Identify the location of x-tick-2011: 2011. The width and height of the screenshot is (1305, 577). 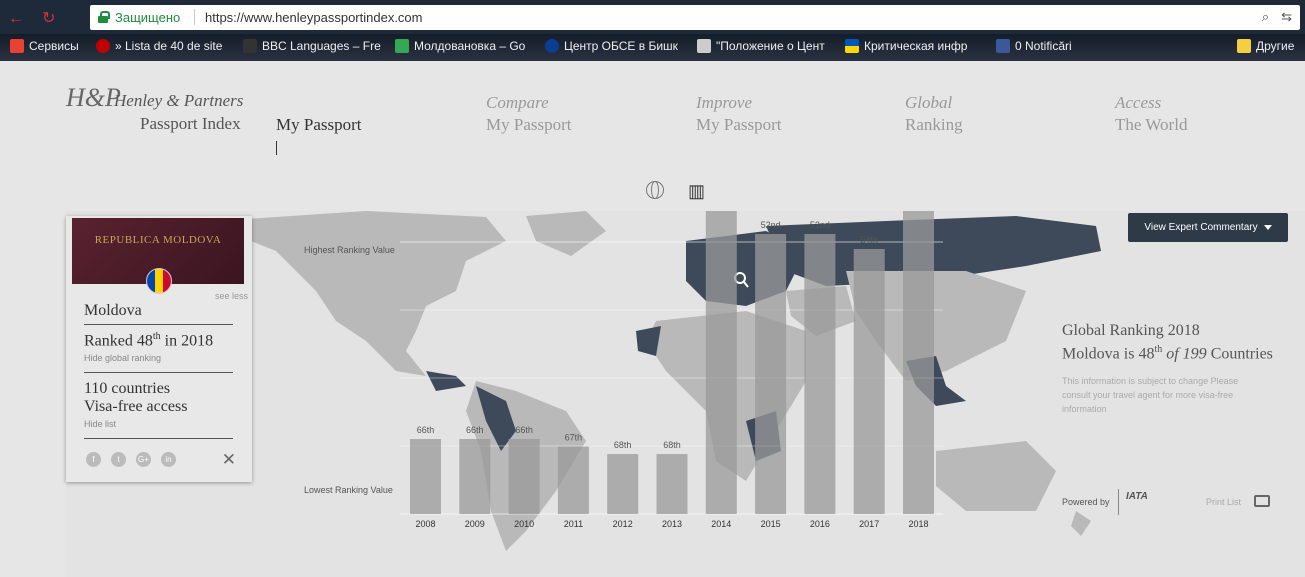
(573, 524).